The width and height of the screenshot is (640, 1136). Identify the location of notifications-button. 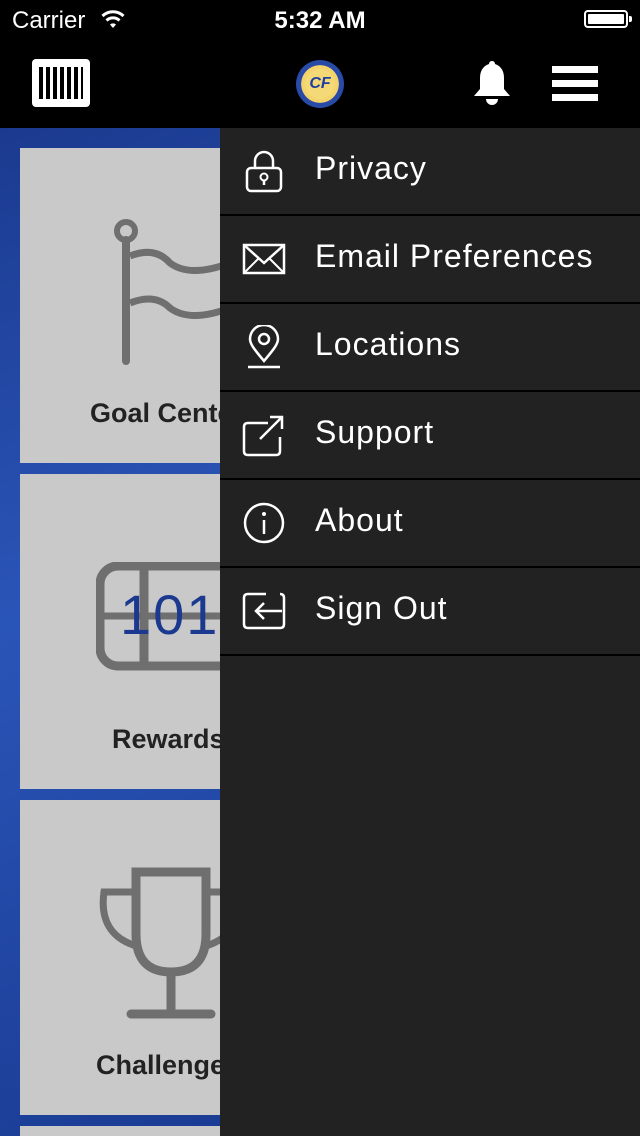
(493, 83).